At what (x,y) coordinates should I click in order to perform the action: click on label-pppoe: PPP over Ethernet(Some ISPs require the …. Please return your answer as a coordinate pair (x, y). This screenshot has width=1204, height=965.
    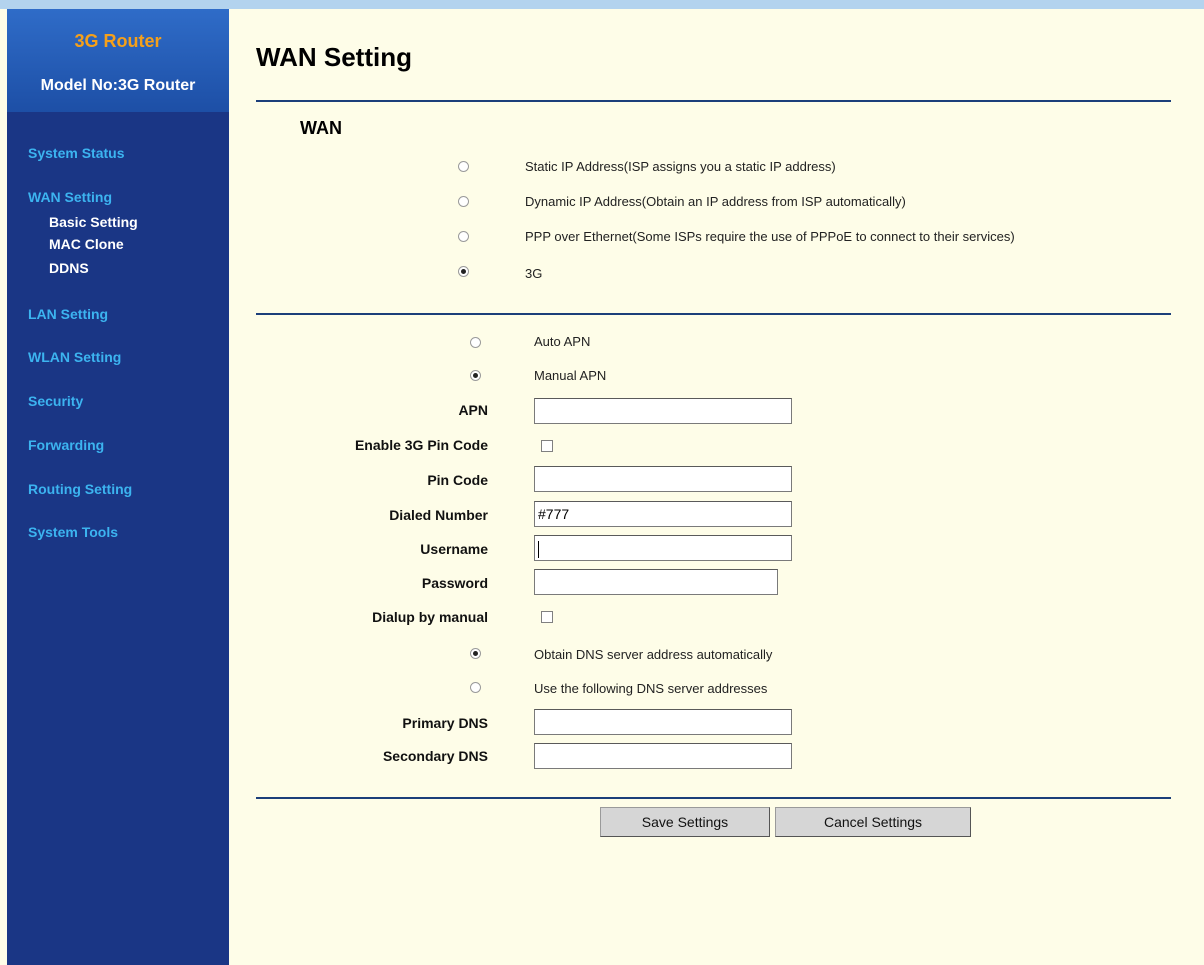
    Looking at the image, I should click on (770, 236).